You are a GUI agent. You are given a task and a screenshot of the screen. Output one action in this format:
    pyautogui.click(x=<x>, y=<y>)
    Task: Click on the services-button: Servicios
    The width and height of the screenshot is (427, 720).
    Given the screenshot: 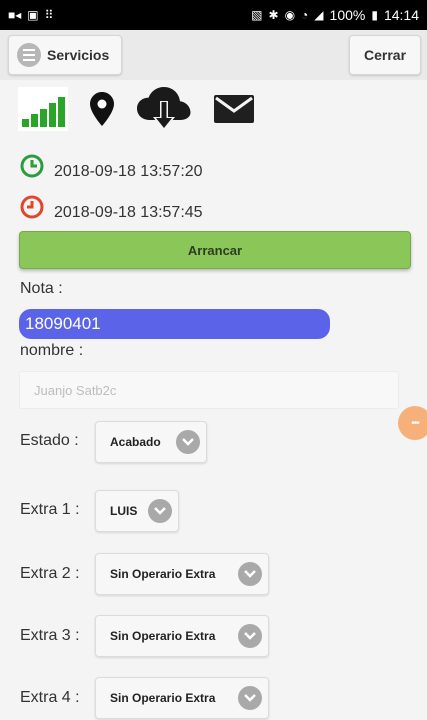 What is the action you would take?
    pyautogui.click(x=65, y=55)
    